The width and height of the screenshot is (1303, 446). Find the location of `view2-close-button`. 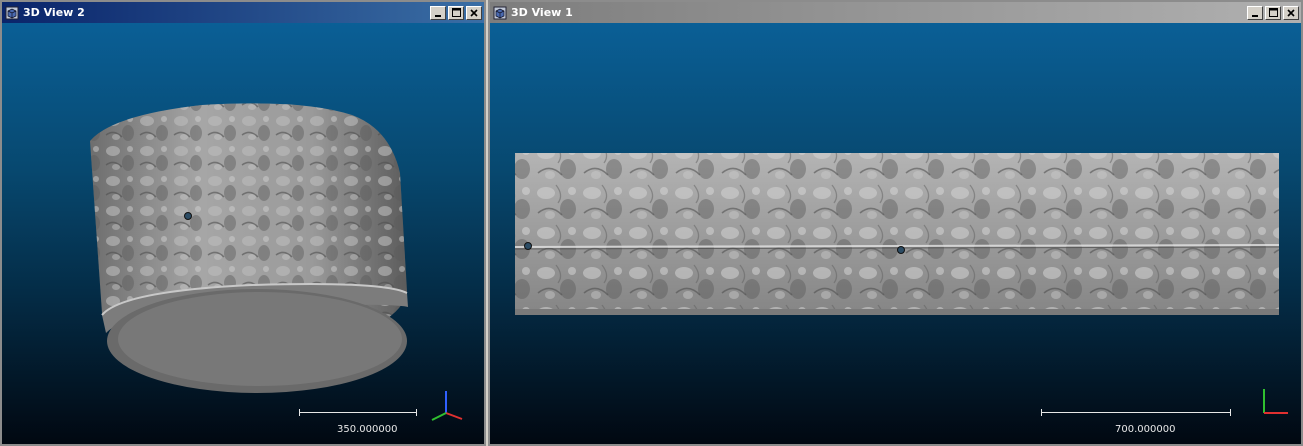

view2-close-button is located at coordinates (474, 12).